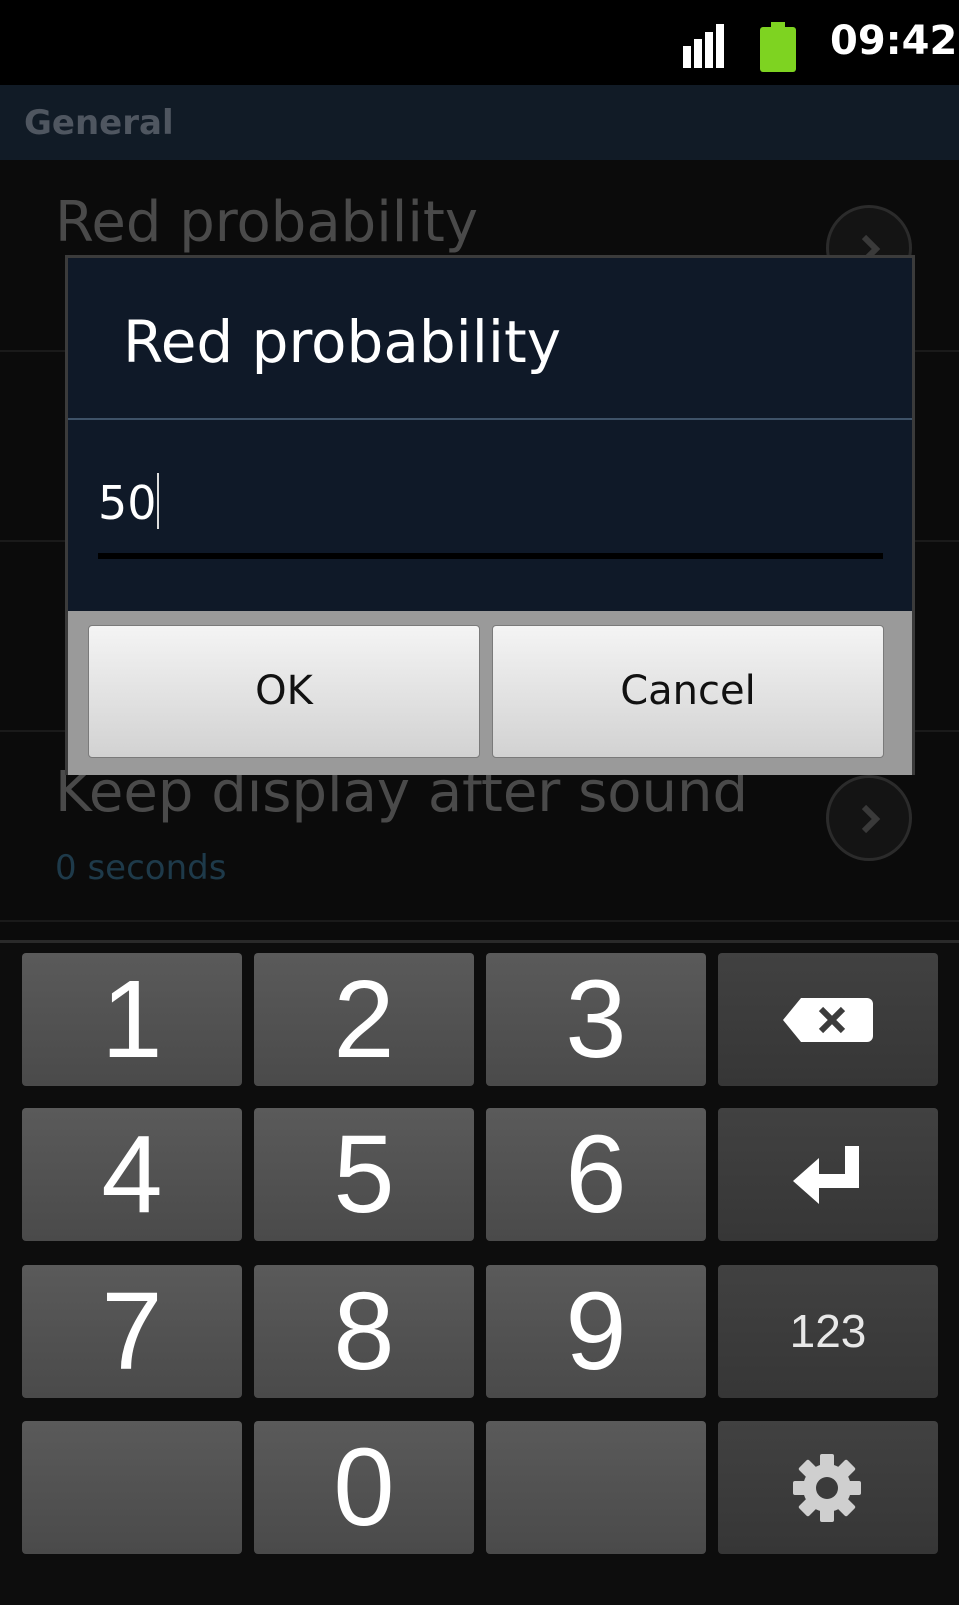 The image size is (959, 1605). What do you see at coordinates (364, 1019) in the screenshot?
I see `key-2: 2` at bounding box center [364, 1019].